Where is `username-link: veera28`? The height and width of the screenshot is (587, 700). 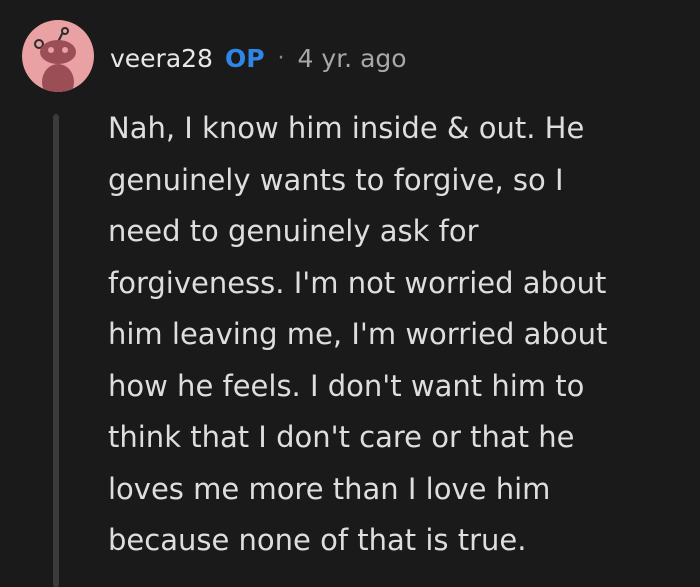 username-link: veera28 is located at coordinates (161, 58).